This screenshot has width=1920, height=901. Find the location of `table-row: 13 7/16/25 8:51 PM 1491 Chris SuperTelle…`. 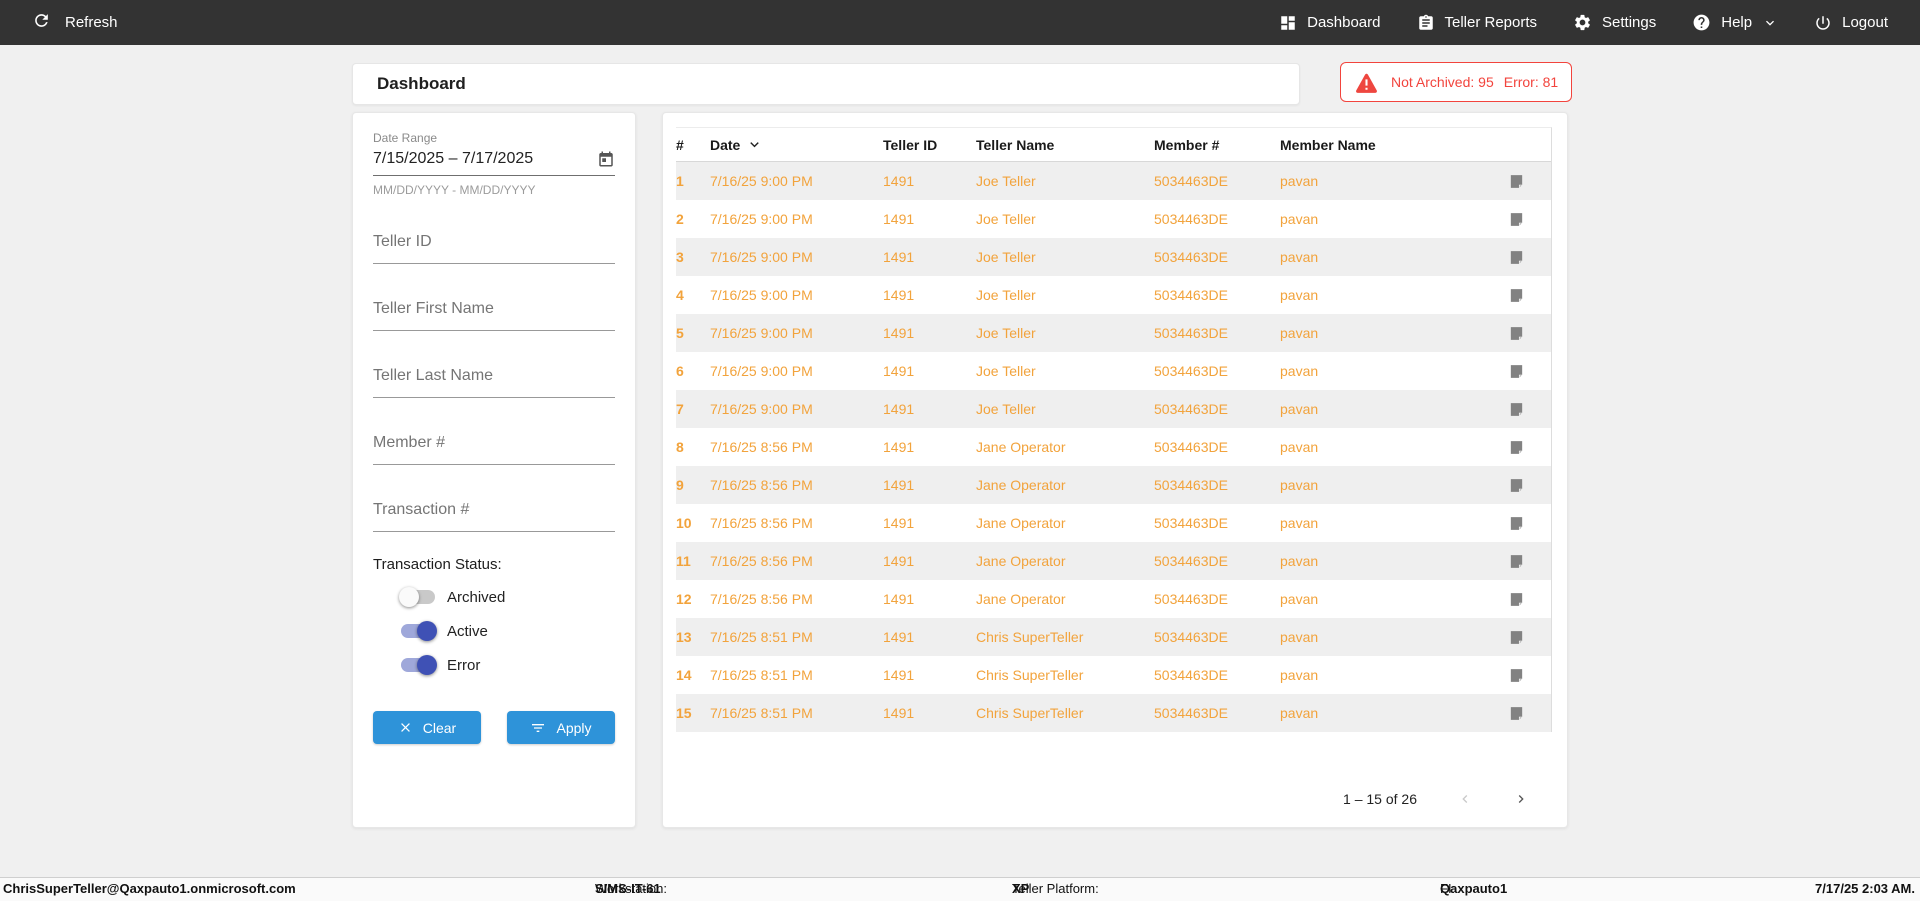

table-row: 13 7/16/25 8:51 PM 1491 Chris SuperTelle… is located at coordinates (1113, 637).